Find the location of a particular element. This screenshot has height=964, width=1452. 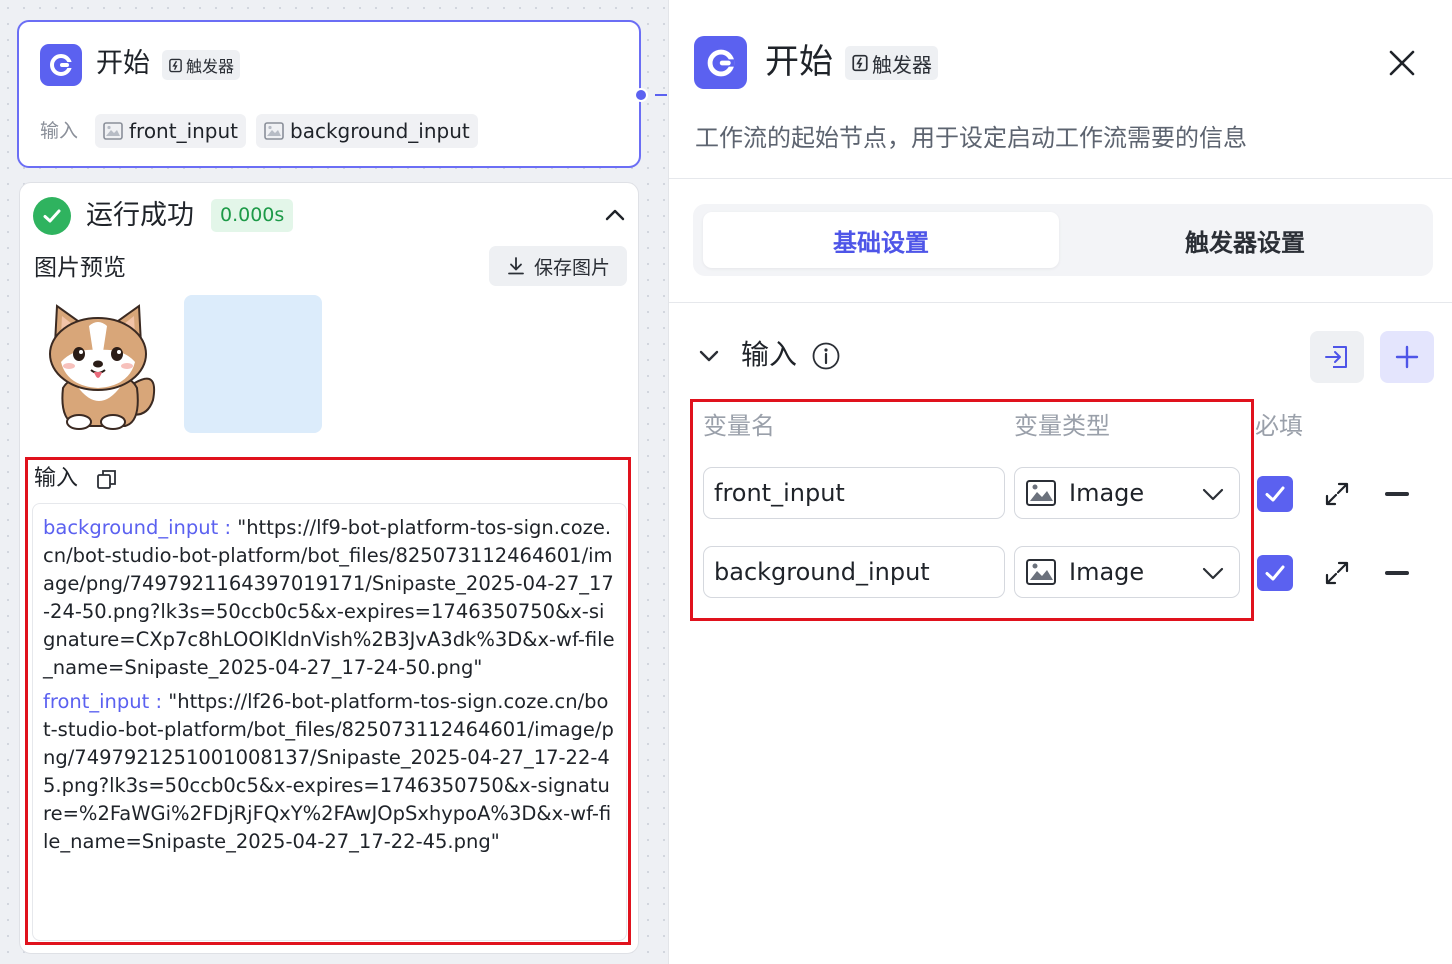

input-tag-label: background_input is located at coordinates (380, 131).